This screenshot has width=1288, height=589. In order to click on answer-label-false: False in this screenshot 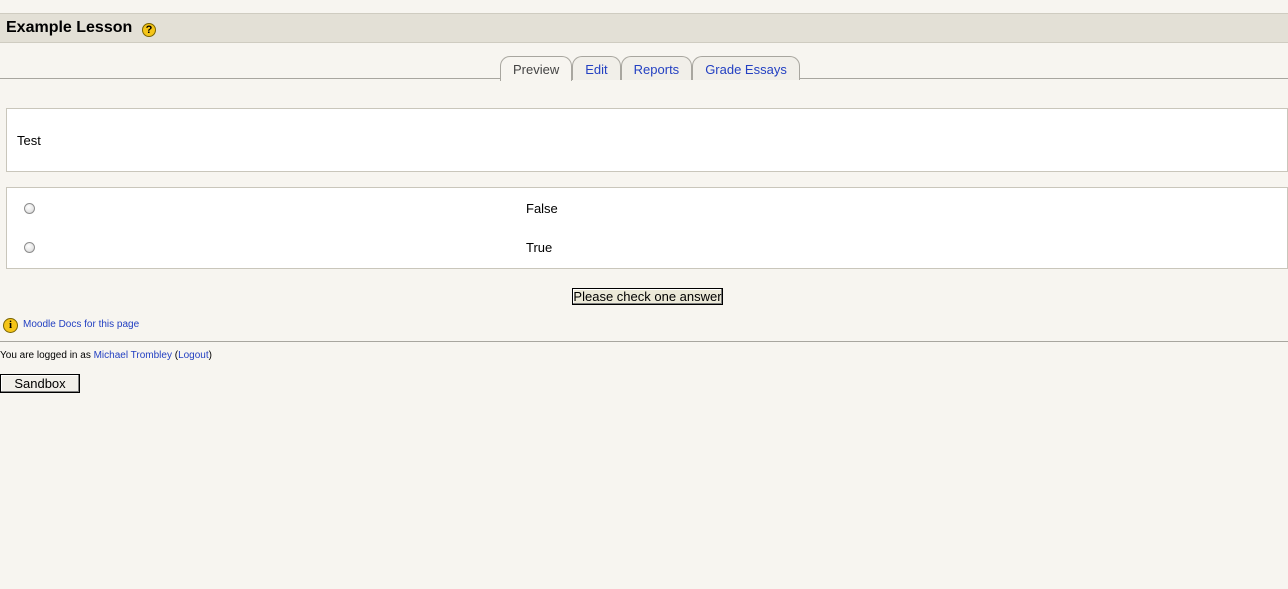, I will do `click(542, 208)`.